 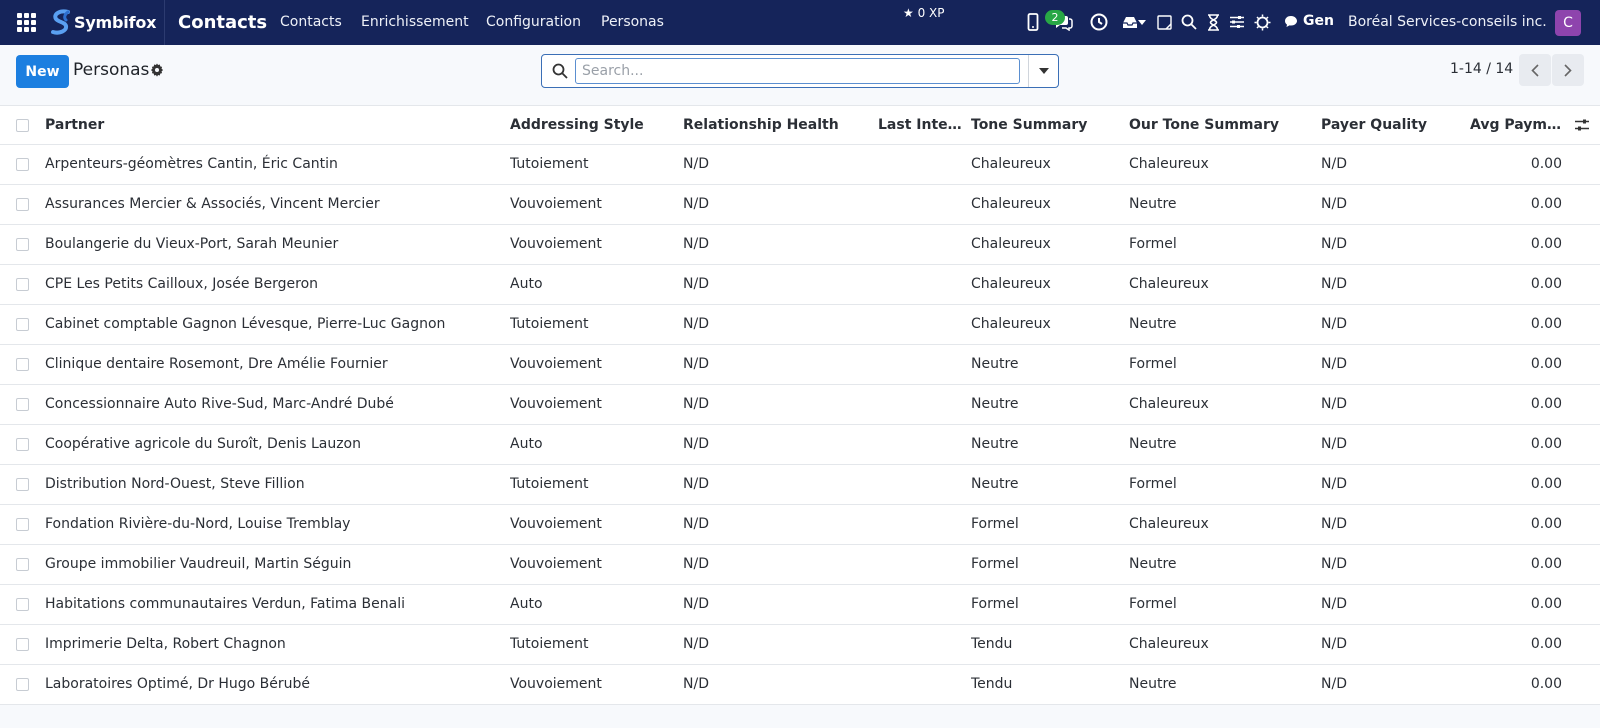 I want to click on gear-icon, so click(x=157, y=70).